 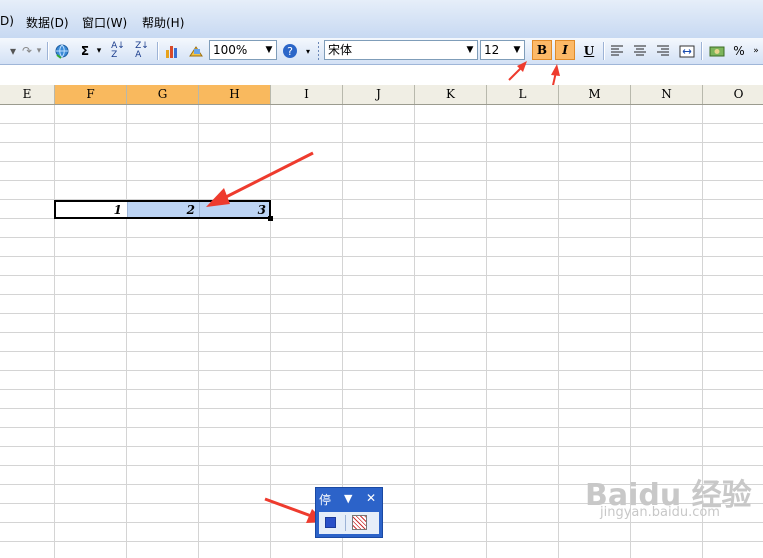 I want to click on hyperlink-globe-icon, so click(x=62, y=51).